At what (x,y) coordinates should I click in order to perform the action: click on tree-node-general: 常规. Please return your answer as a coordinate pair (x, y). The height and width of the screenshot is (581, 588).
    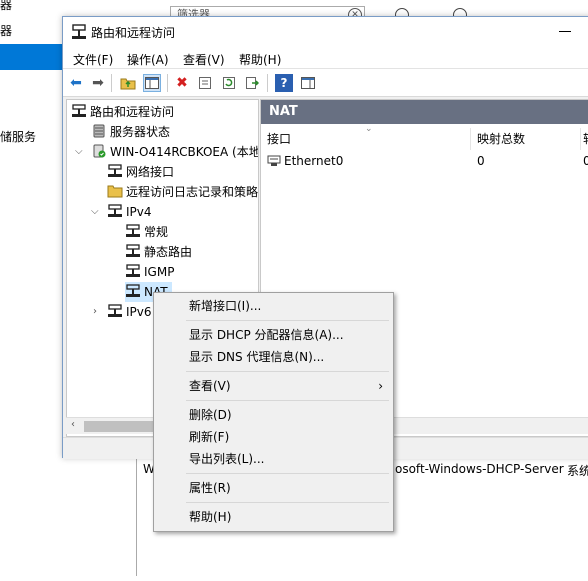
    Looking at the image, I should click on (146, 232).